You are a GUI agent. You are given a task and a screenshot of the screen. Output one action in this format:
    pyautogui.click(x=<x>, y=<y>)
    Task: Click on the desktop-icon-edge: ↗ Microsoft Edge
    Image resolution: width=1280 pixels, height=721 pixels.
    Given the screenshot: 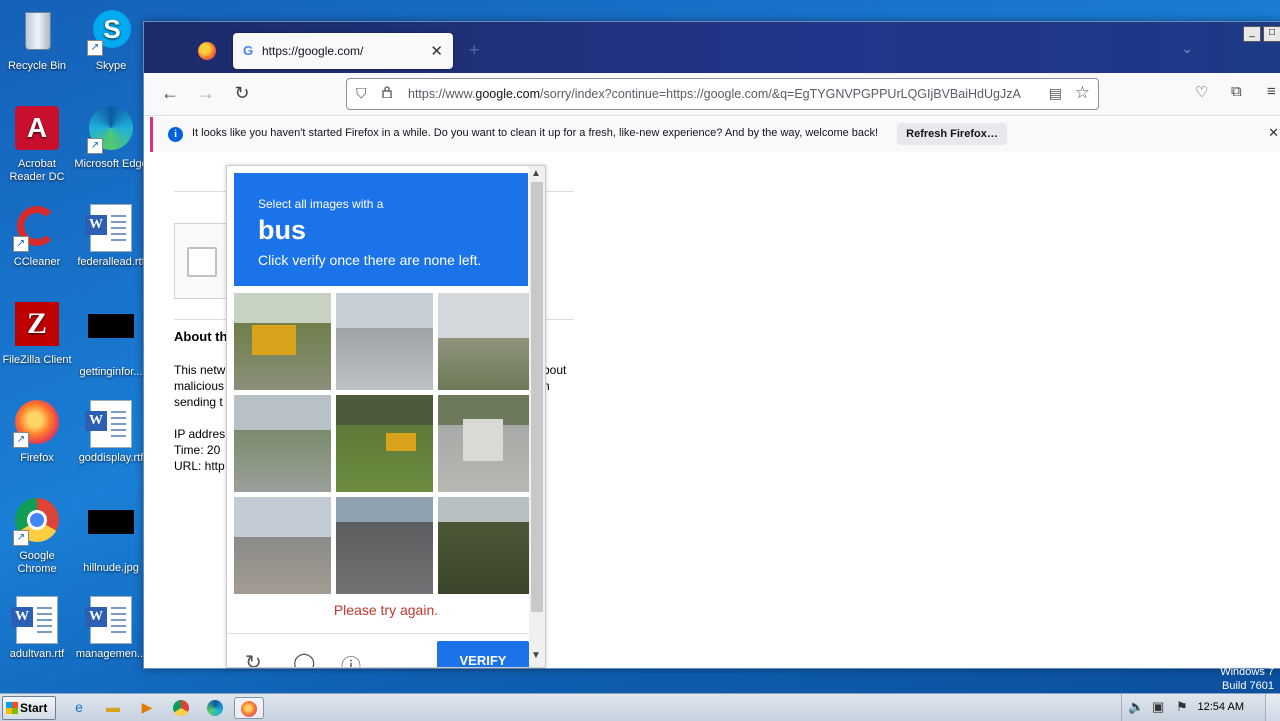 What is the action you would take?
    pyautogui.click(x=111, y=138)
    